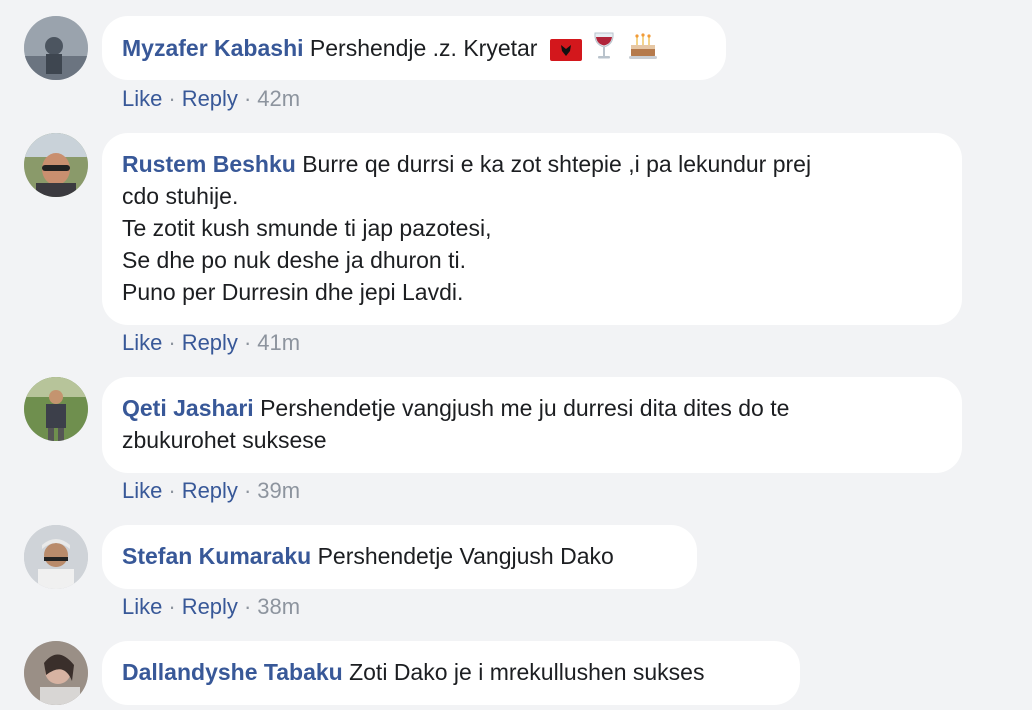  I want to click on comment-bubble: Myzafer Kabashi Pershendje .z. Kryetar, so click(414, 48).